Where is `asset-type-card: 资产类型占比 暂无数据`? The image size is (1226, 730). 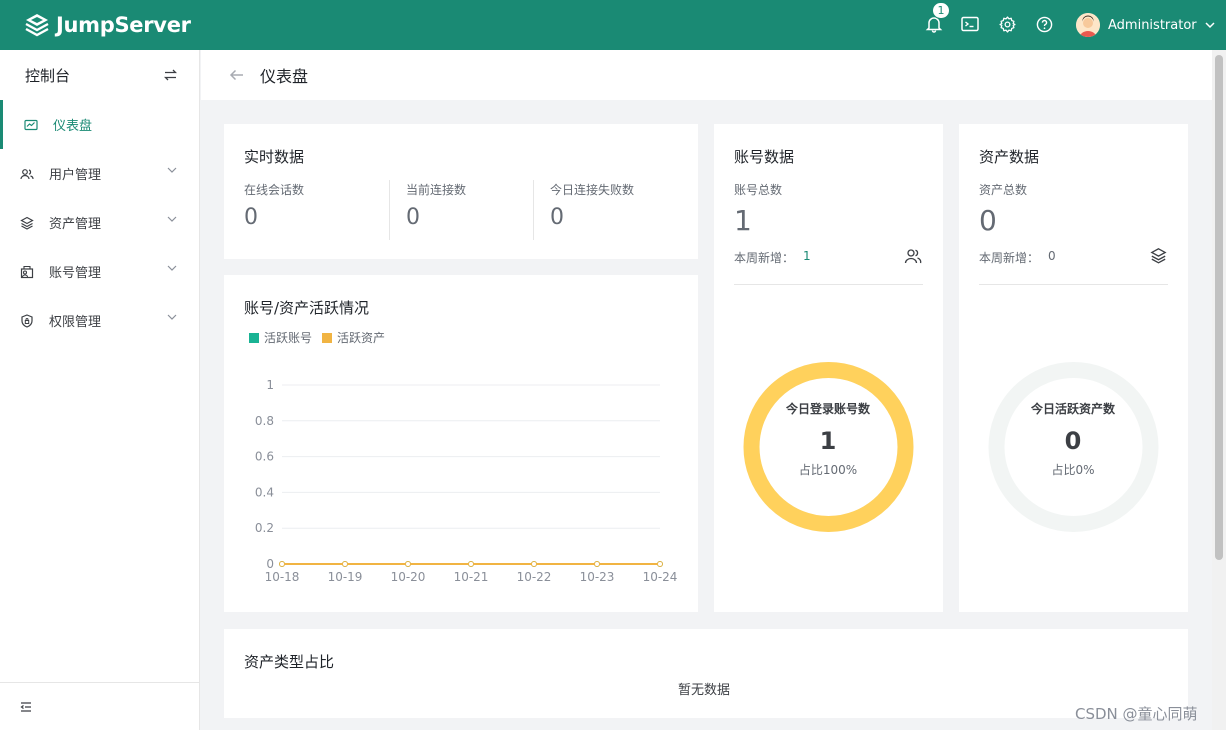
asset-type-card: 资产类型占比 暂无数据 is located at coordinates (706, 673).